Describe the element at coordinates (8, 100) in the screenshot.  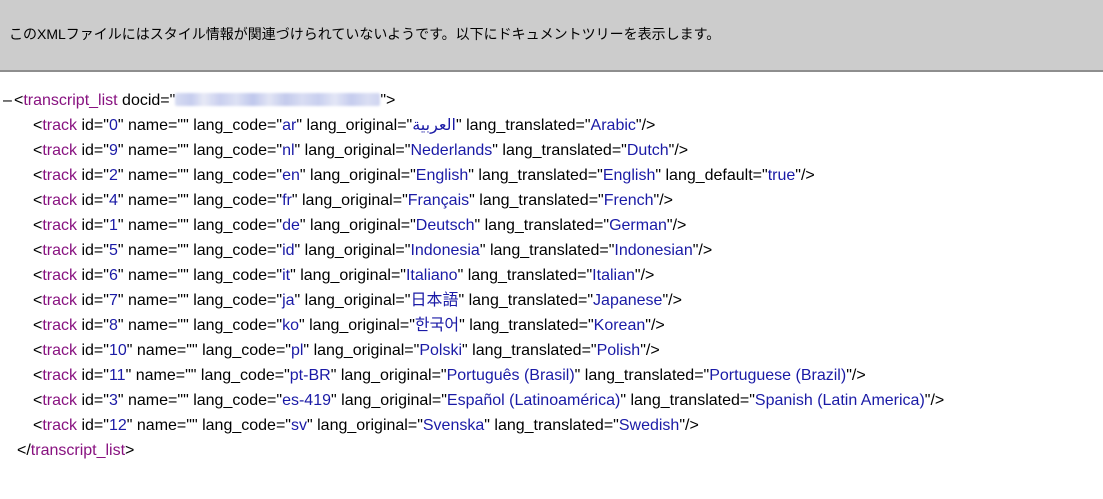
I see `collapse-toggle: –` at that location.